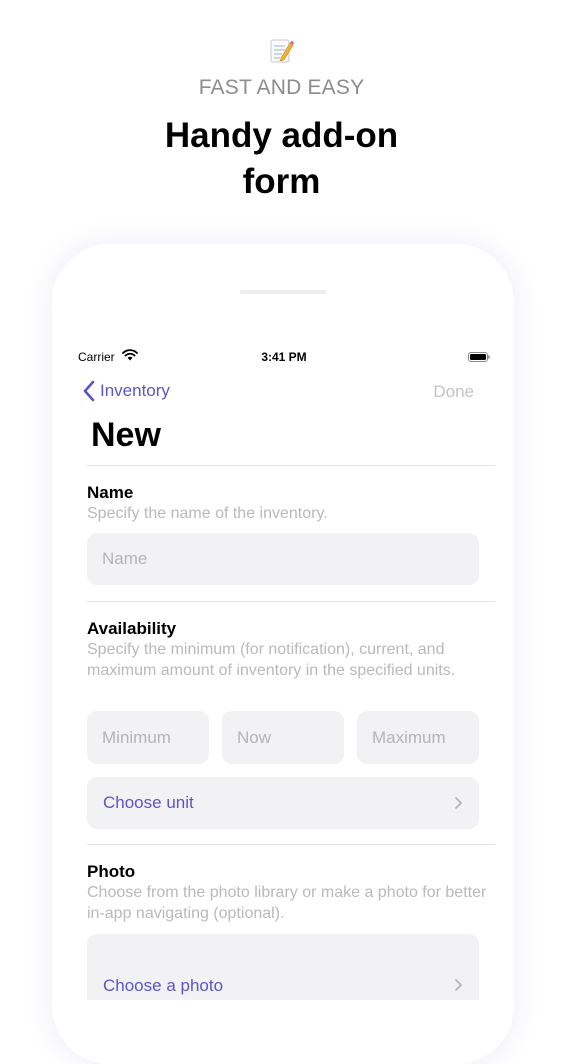  I want to click on minimum-input: Minimum, so click(148, 737).